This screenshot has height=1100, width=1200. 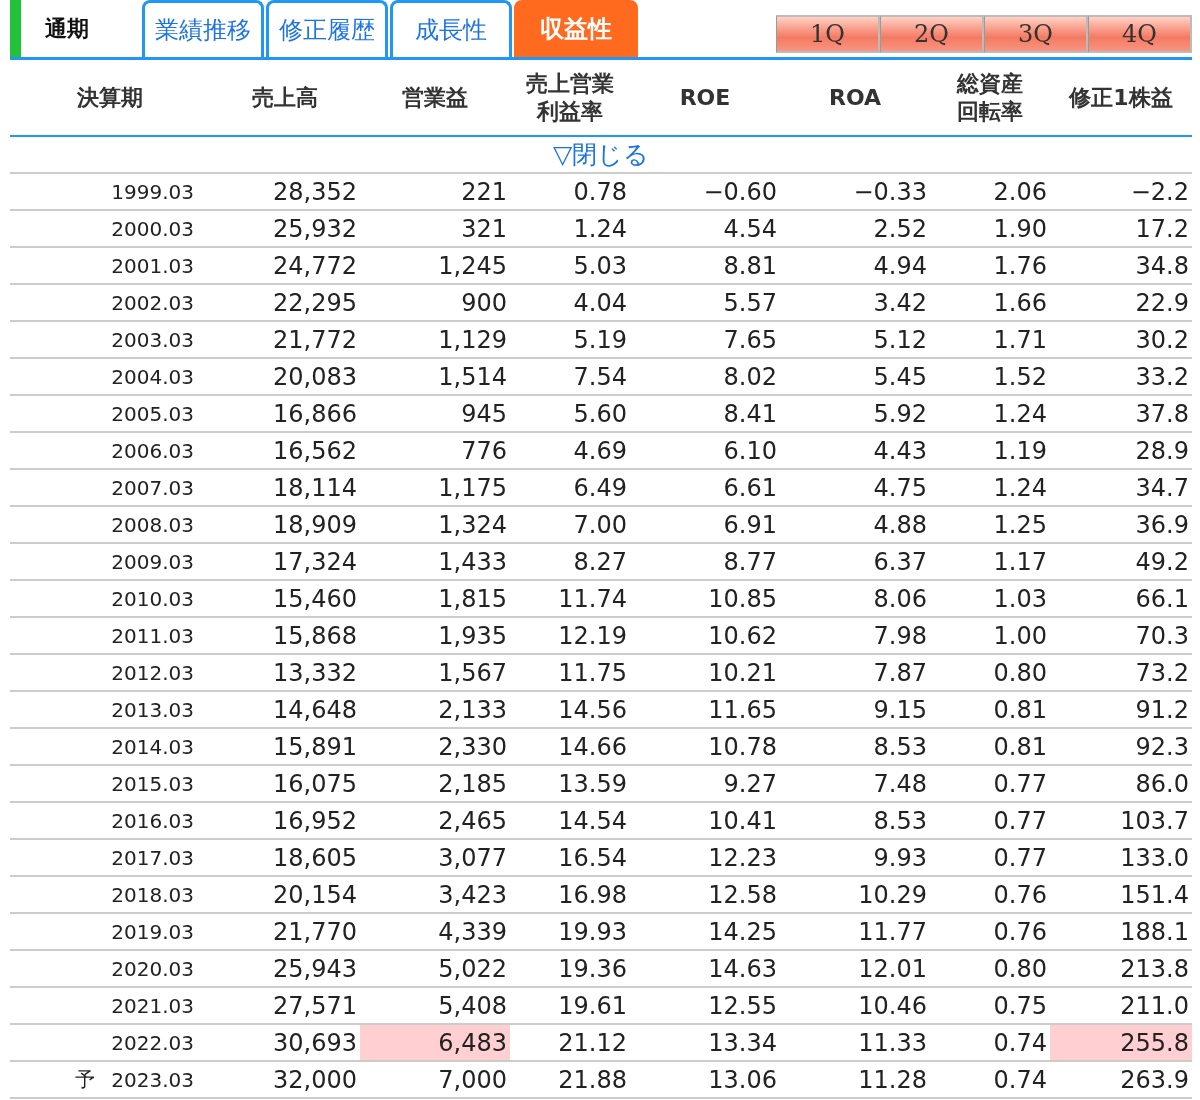 I want to click on table-cell: 14,648, so click(x=285, y=710).